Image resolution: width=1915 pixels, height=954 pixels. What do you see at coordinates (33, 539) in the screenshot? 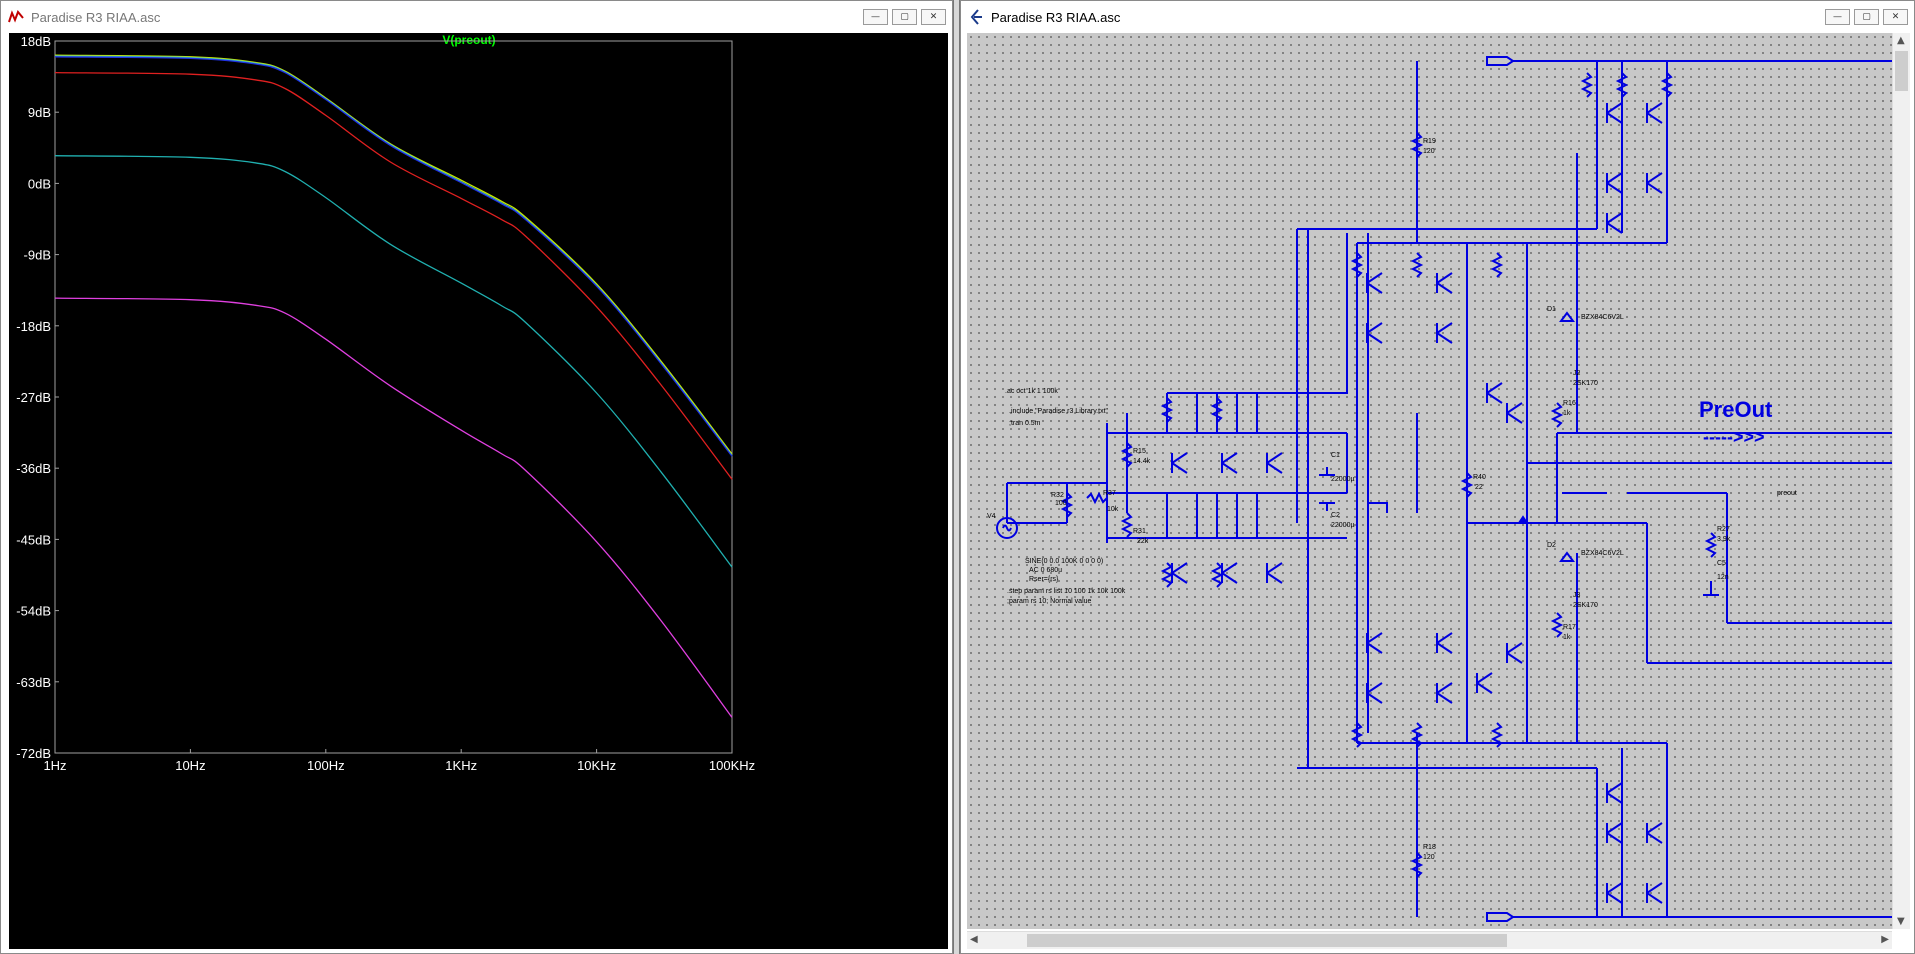
I see `y-tick-label: -45dB` at bounding box center [33, 539].